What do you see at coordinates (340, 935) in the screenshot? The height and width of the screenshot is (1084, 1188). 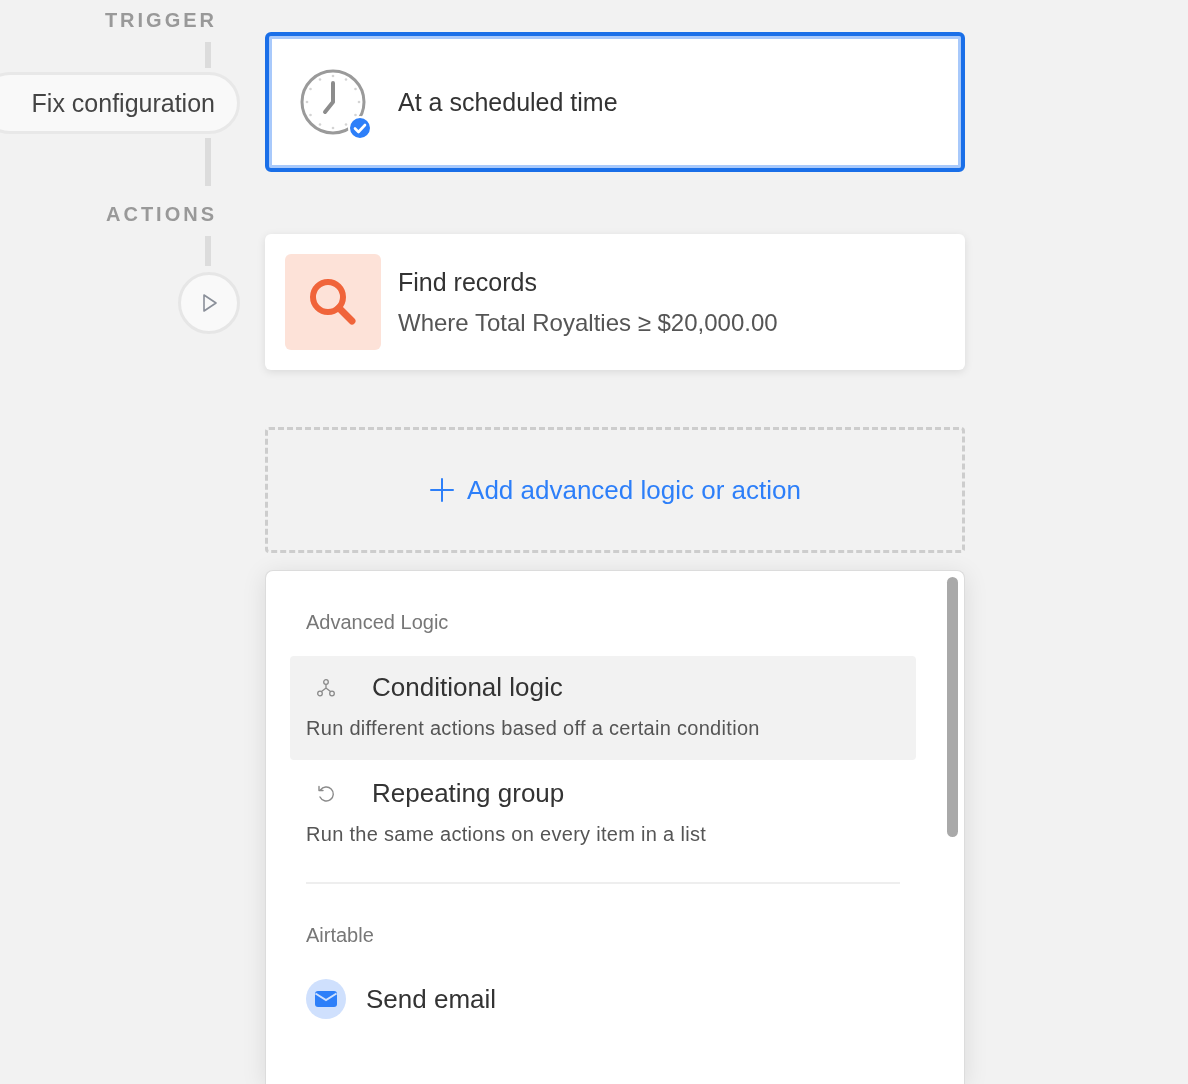 I see `menu-section-header: Airtable` at bounding box center [340, 935].